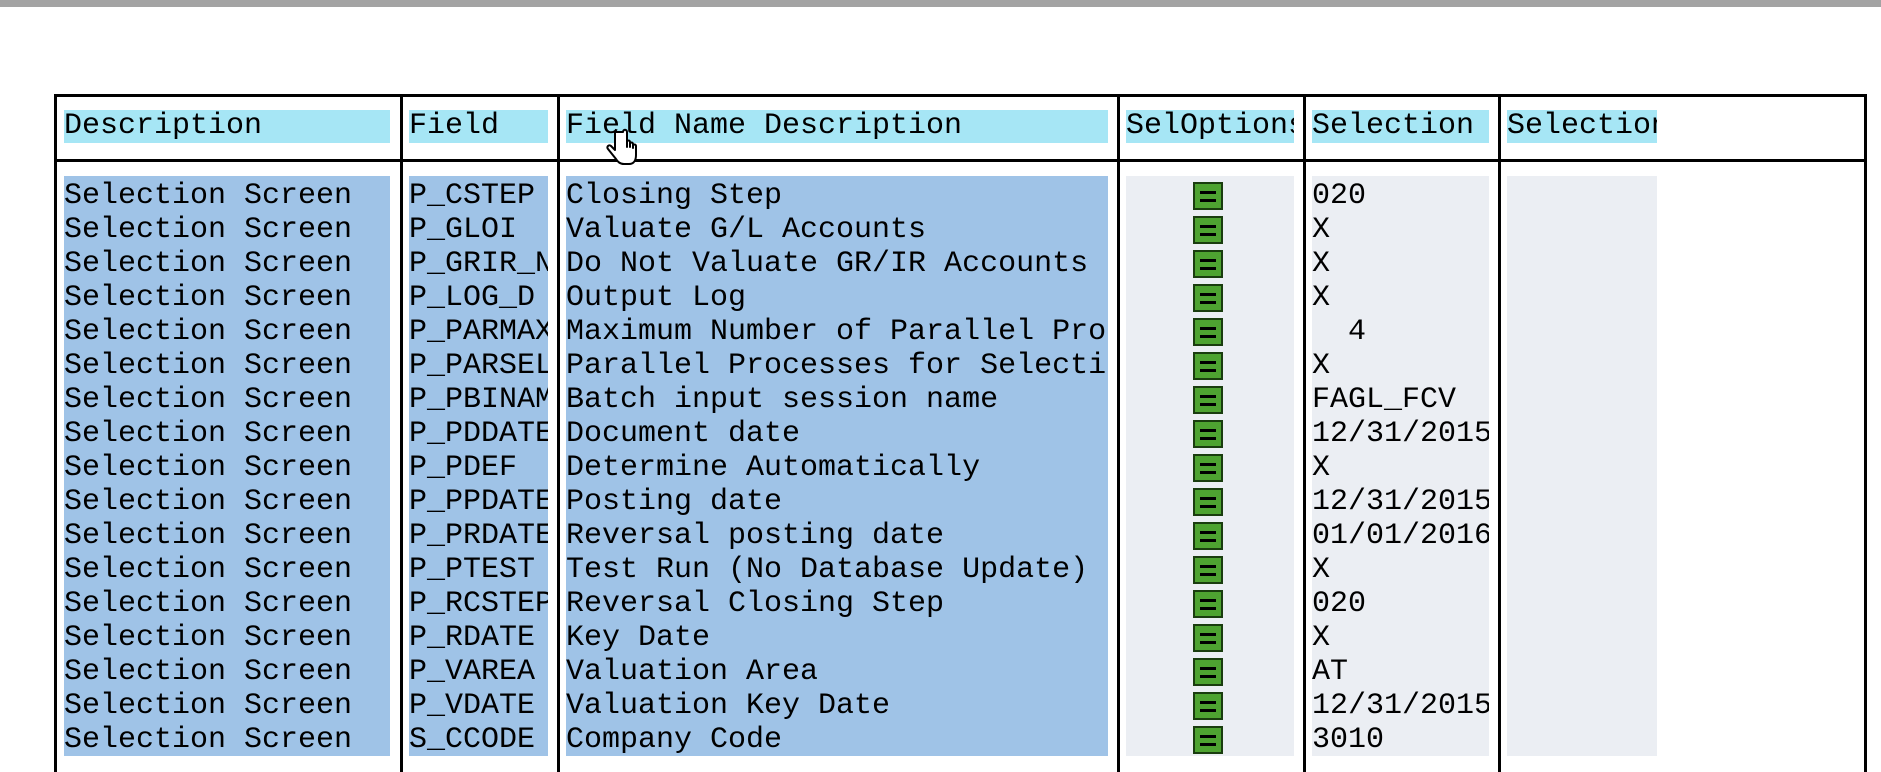  Describe the element at coordinates (478, 536) in the screenshot. I see `cell-field: P_PRDATE` at that location.